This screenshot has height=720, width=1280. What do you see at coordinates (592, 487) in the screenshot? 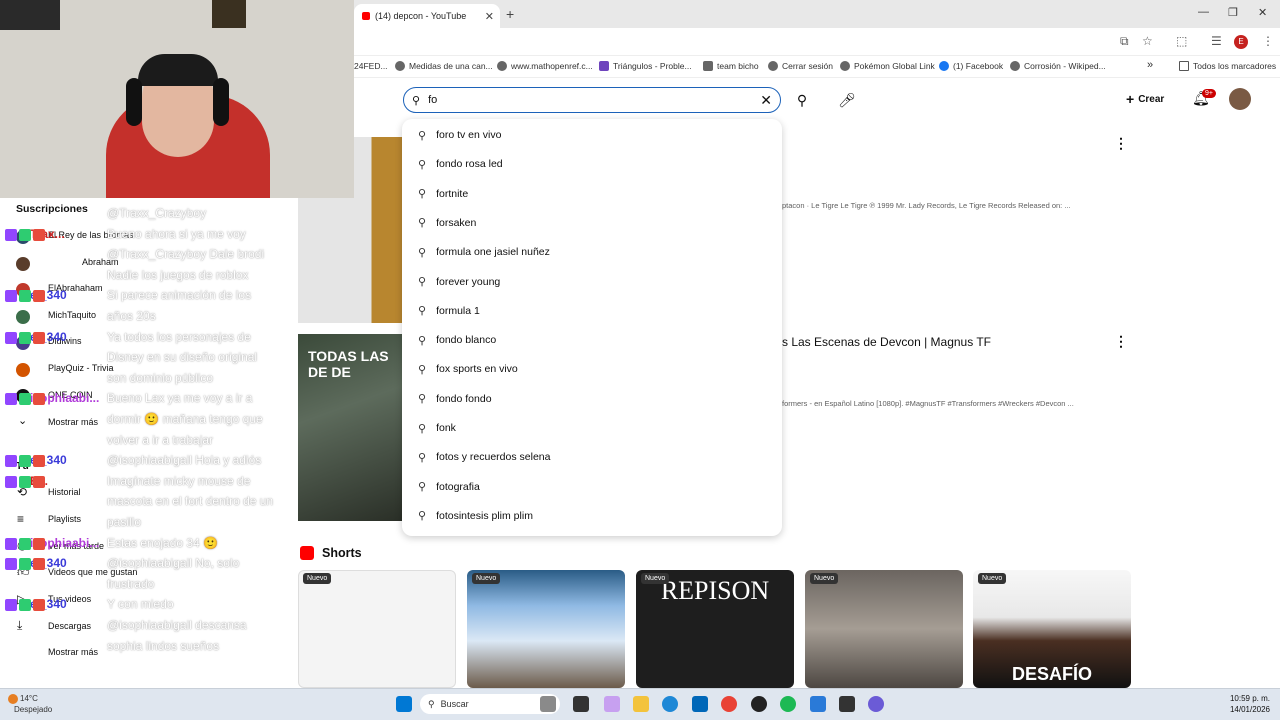
I see `search-suggestion: ⚲ fotografia` at bounding box center [592, 487].